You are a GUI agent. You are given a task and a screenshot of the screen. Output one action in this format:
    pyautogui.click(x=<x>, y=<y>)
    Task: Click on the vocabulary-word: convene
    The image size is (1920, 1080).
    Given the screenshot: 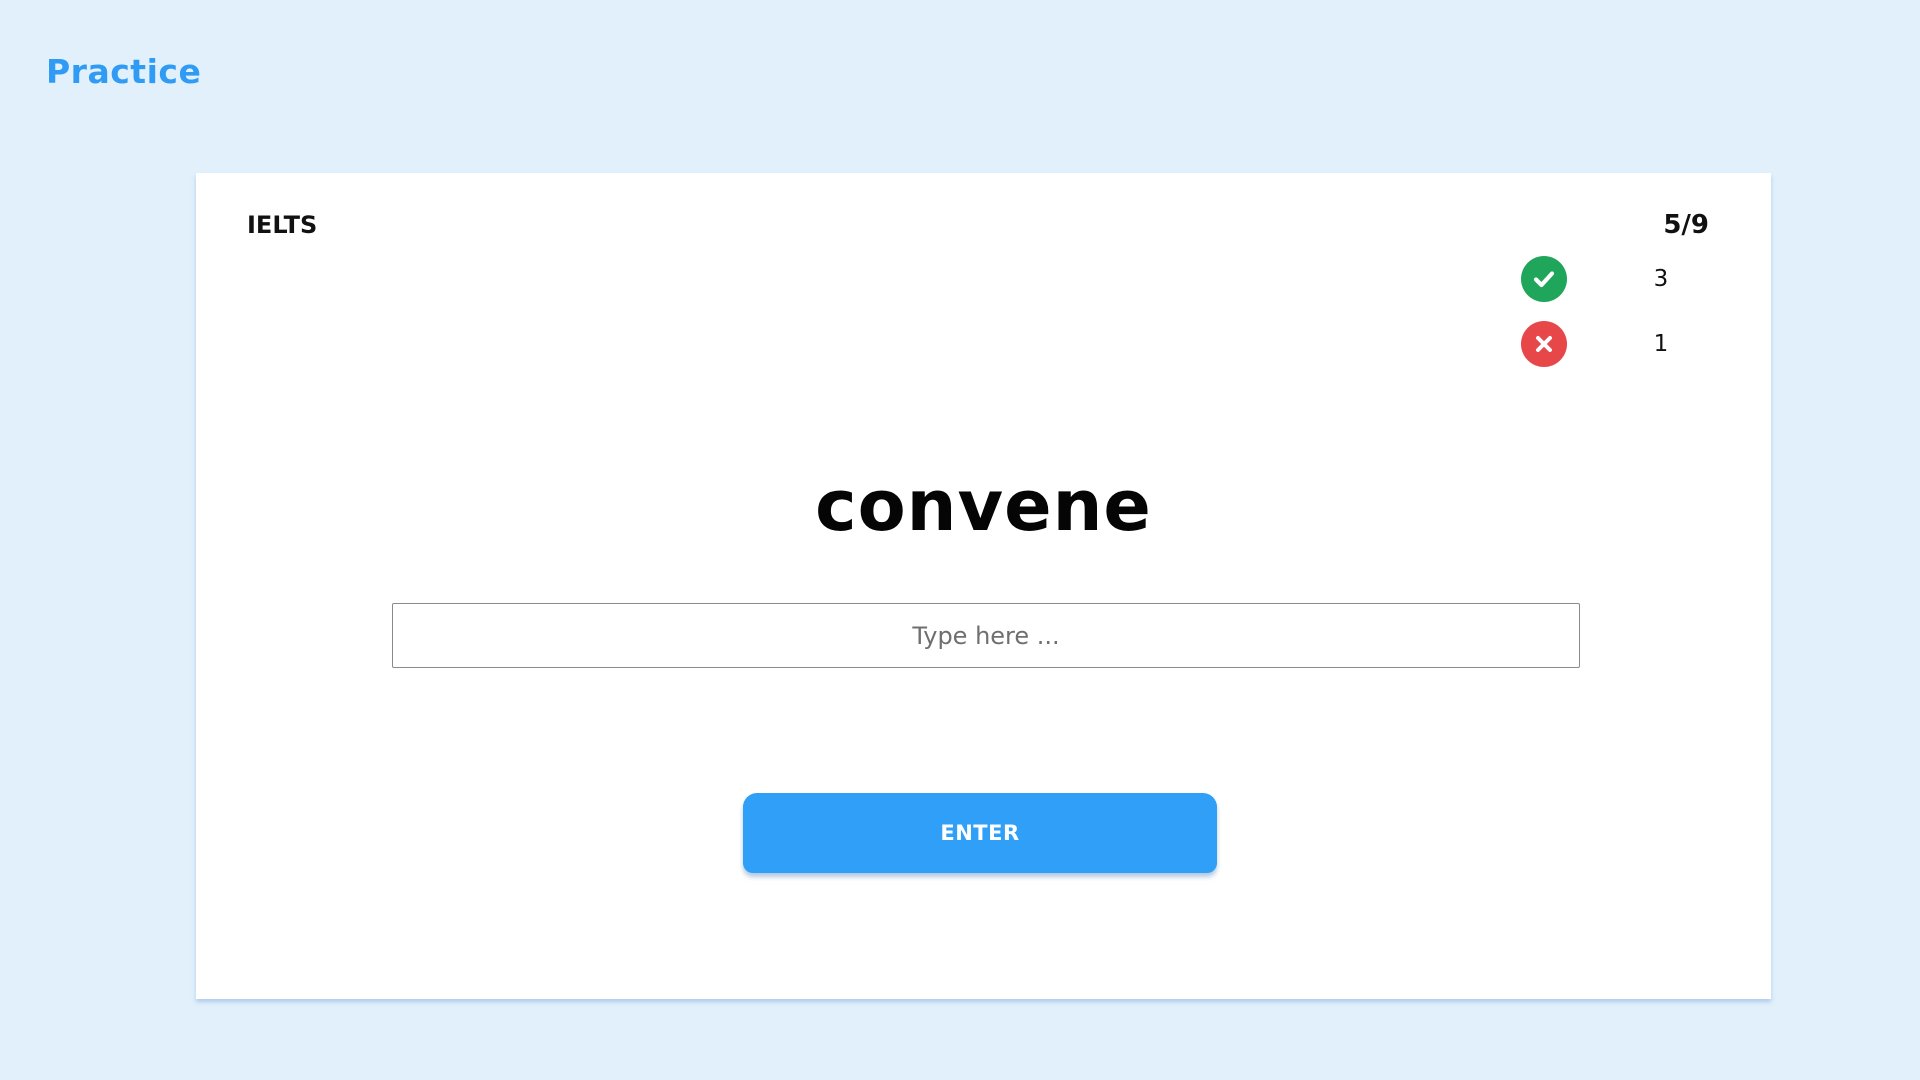 What is the action you would take?
    pyautogui.click(x=983, y=506)
    